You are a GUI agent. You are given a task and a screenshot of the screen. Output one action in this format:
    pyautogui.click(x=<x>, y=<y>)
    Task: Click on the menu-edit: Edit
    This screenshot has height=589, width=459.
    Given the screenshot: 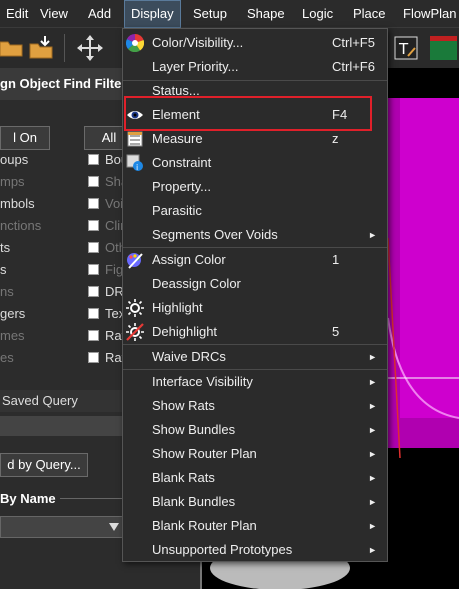 What is the action you would take?
    pyautogui.click(x=17, y=14)
    